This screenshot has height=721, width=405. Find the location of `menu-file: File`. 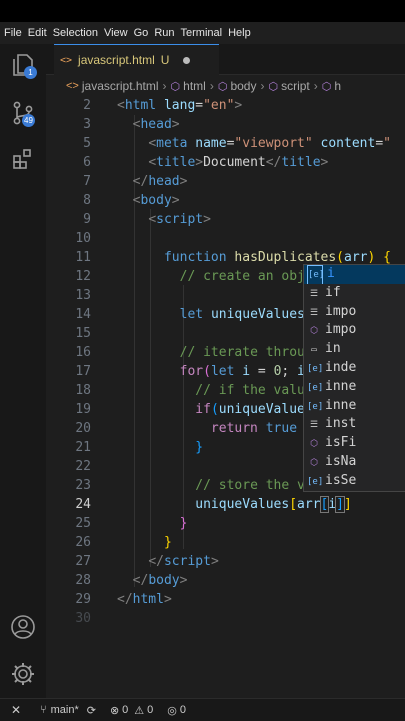

menu-file: File is located at coordinates (13, 33).